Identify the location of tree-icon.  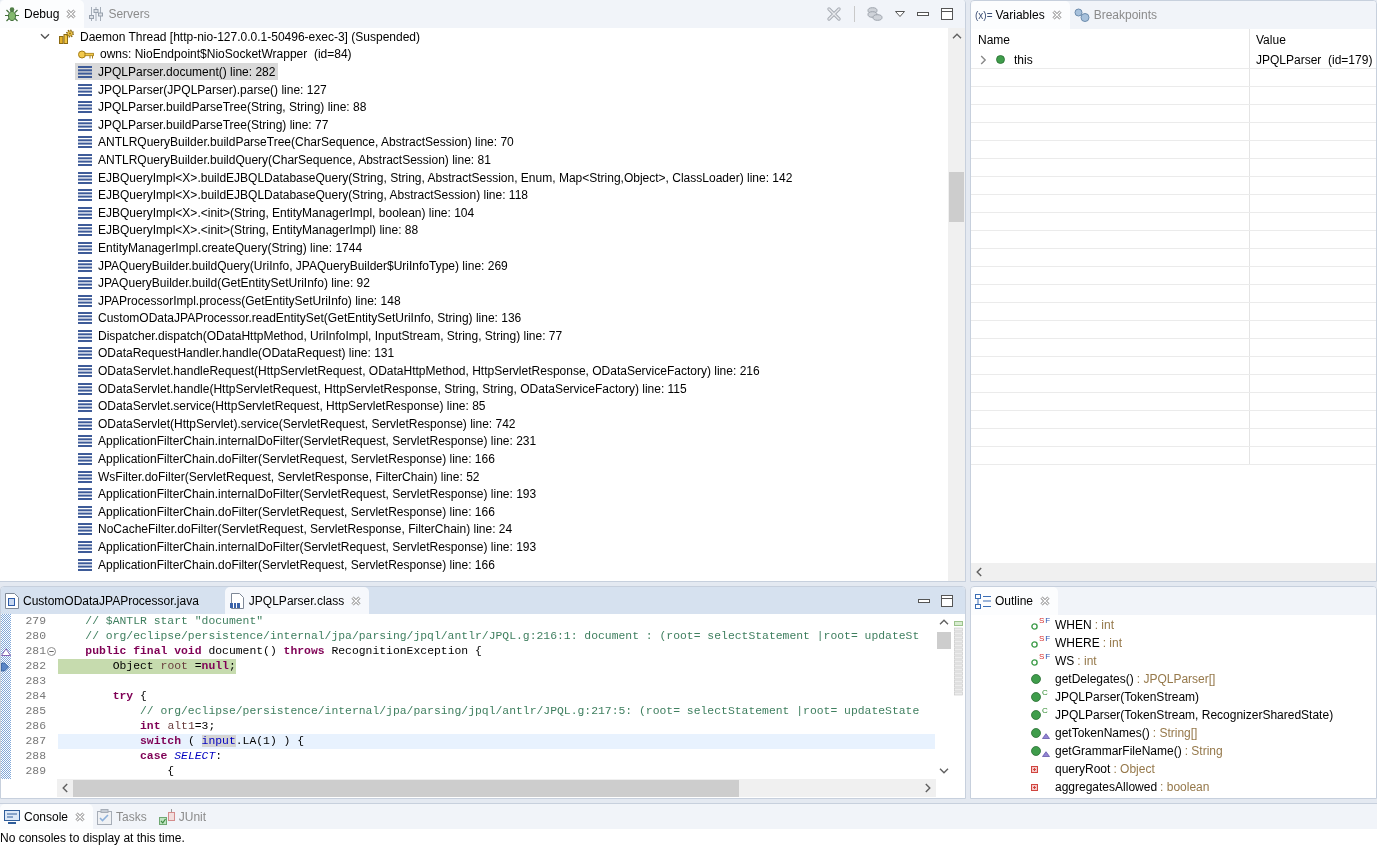
(983, 601).